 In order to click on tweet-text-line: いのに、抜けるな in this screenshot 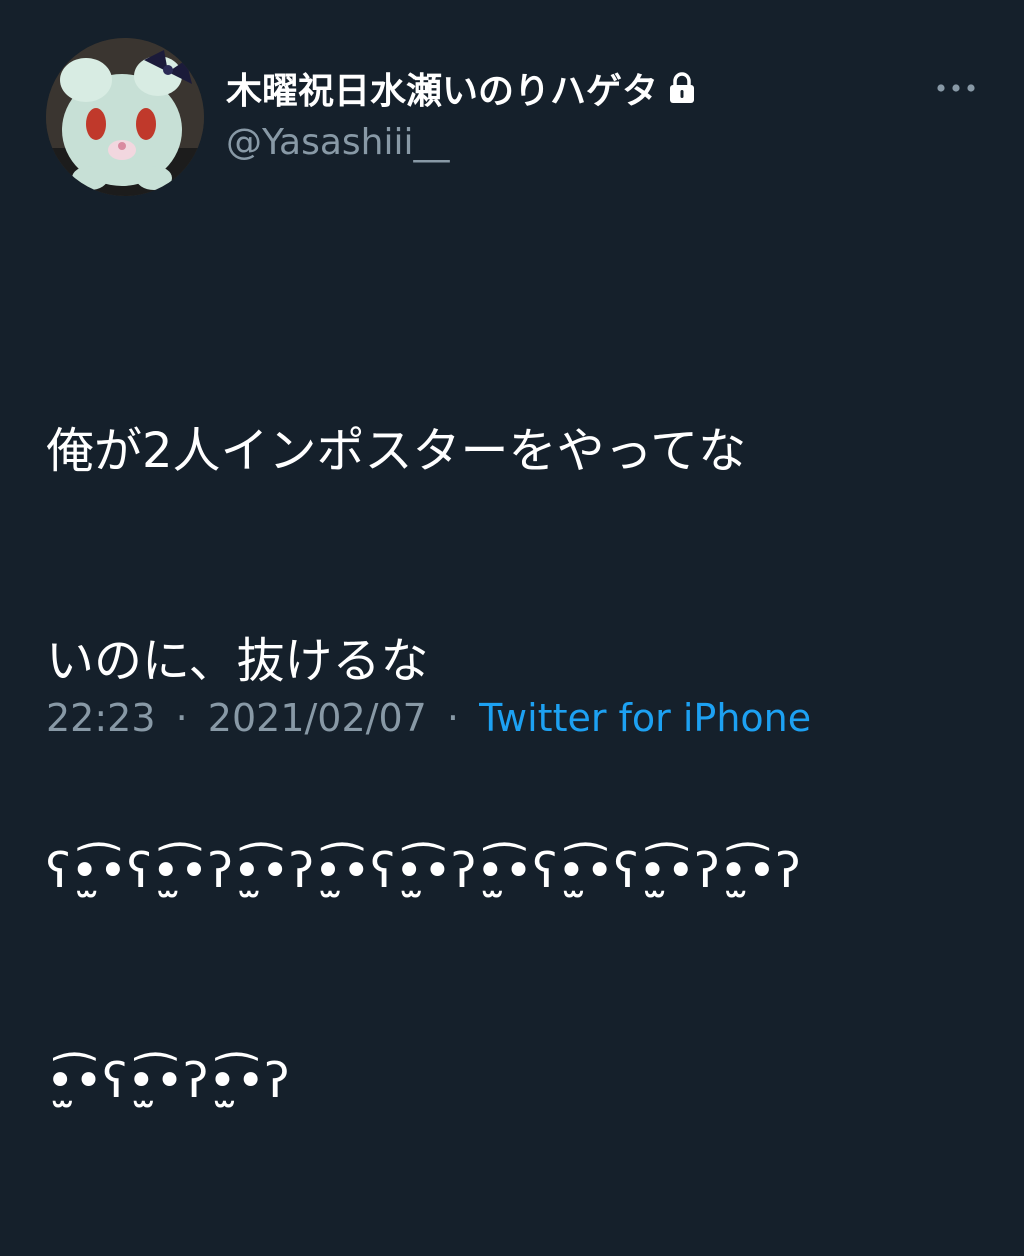, I will do `click(237, 661)`.